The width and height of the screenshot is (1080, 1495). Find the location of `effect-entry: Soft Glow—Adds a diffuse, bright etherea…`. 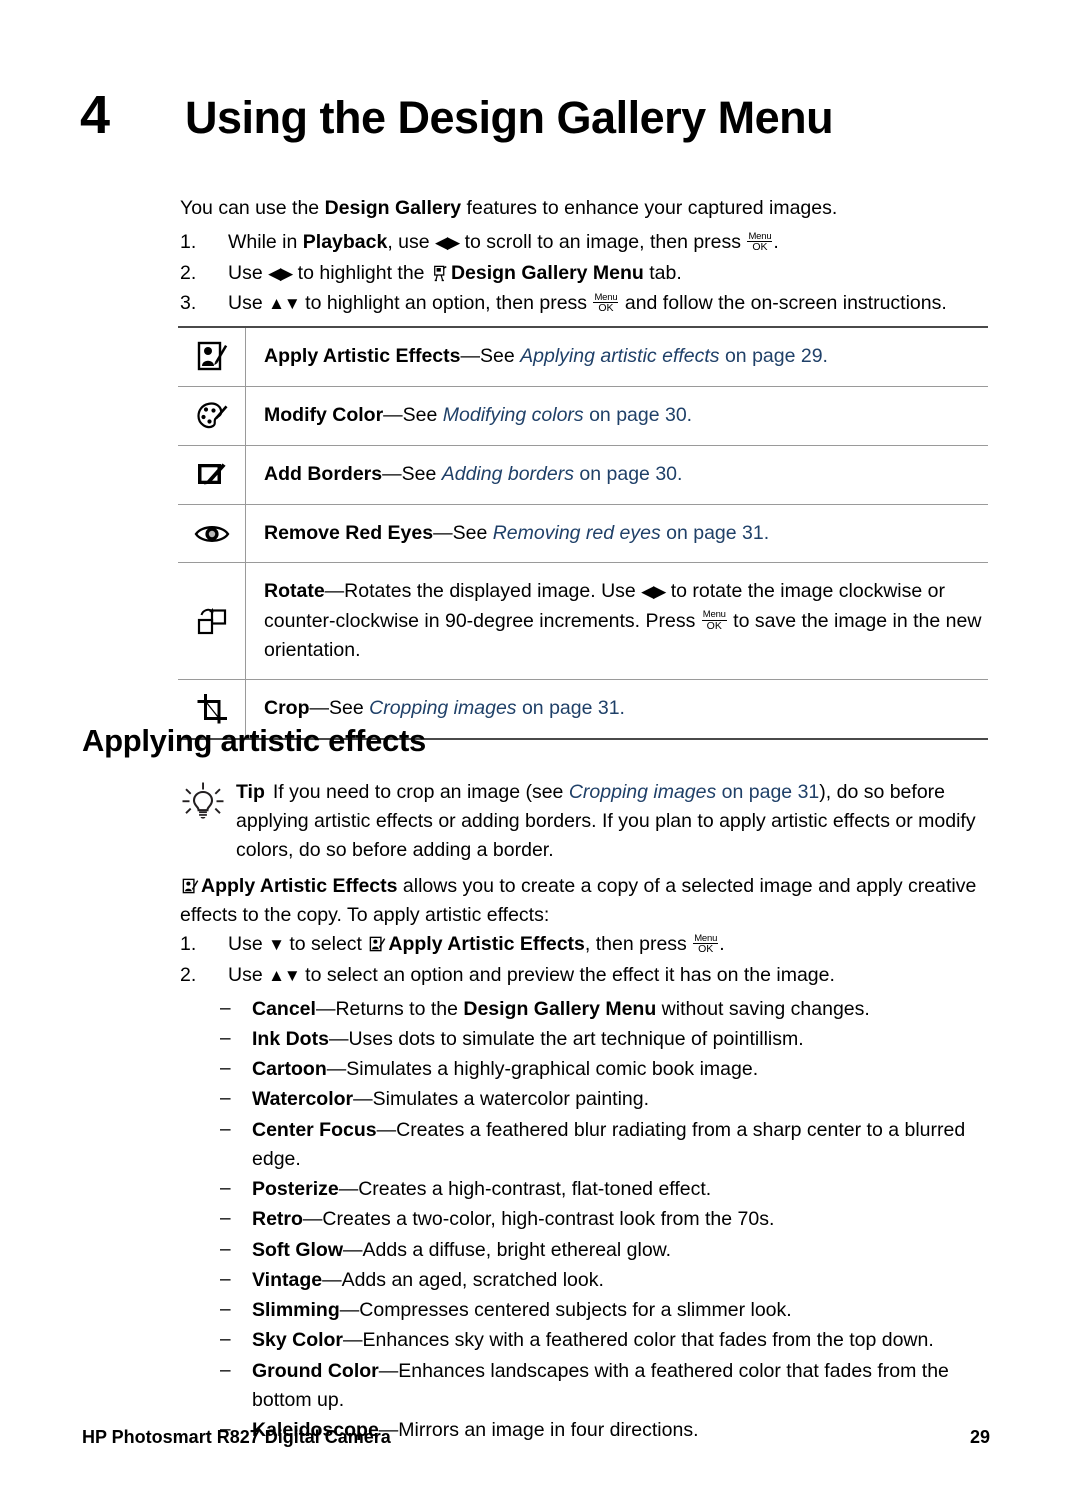

effect-entry: Soft Glow—Adds a diffuse, bright etherea… is located at coordinates (631, 1250).